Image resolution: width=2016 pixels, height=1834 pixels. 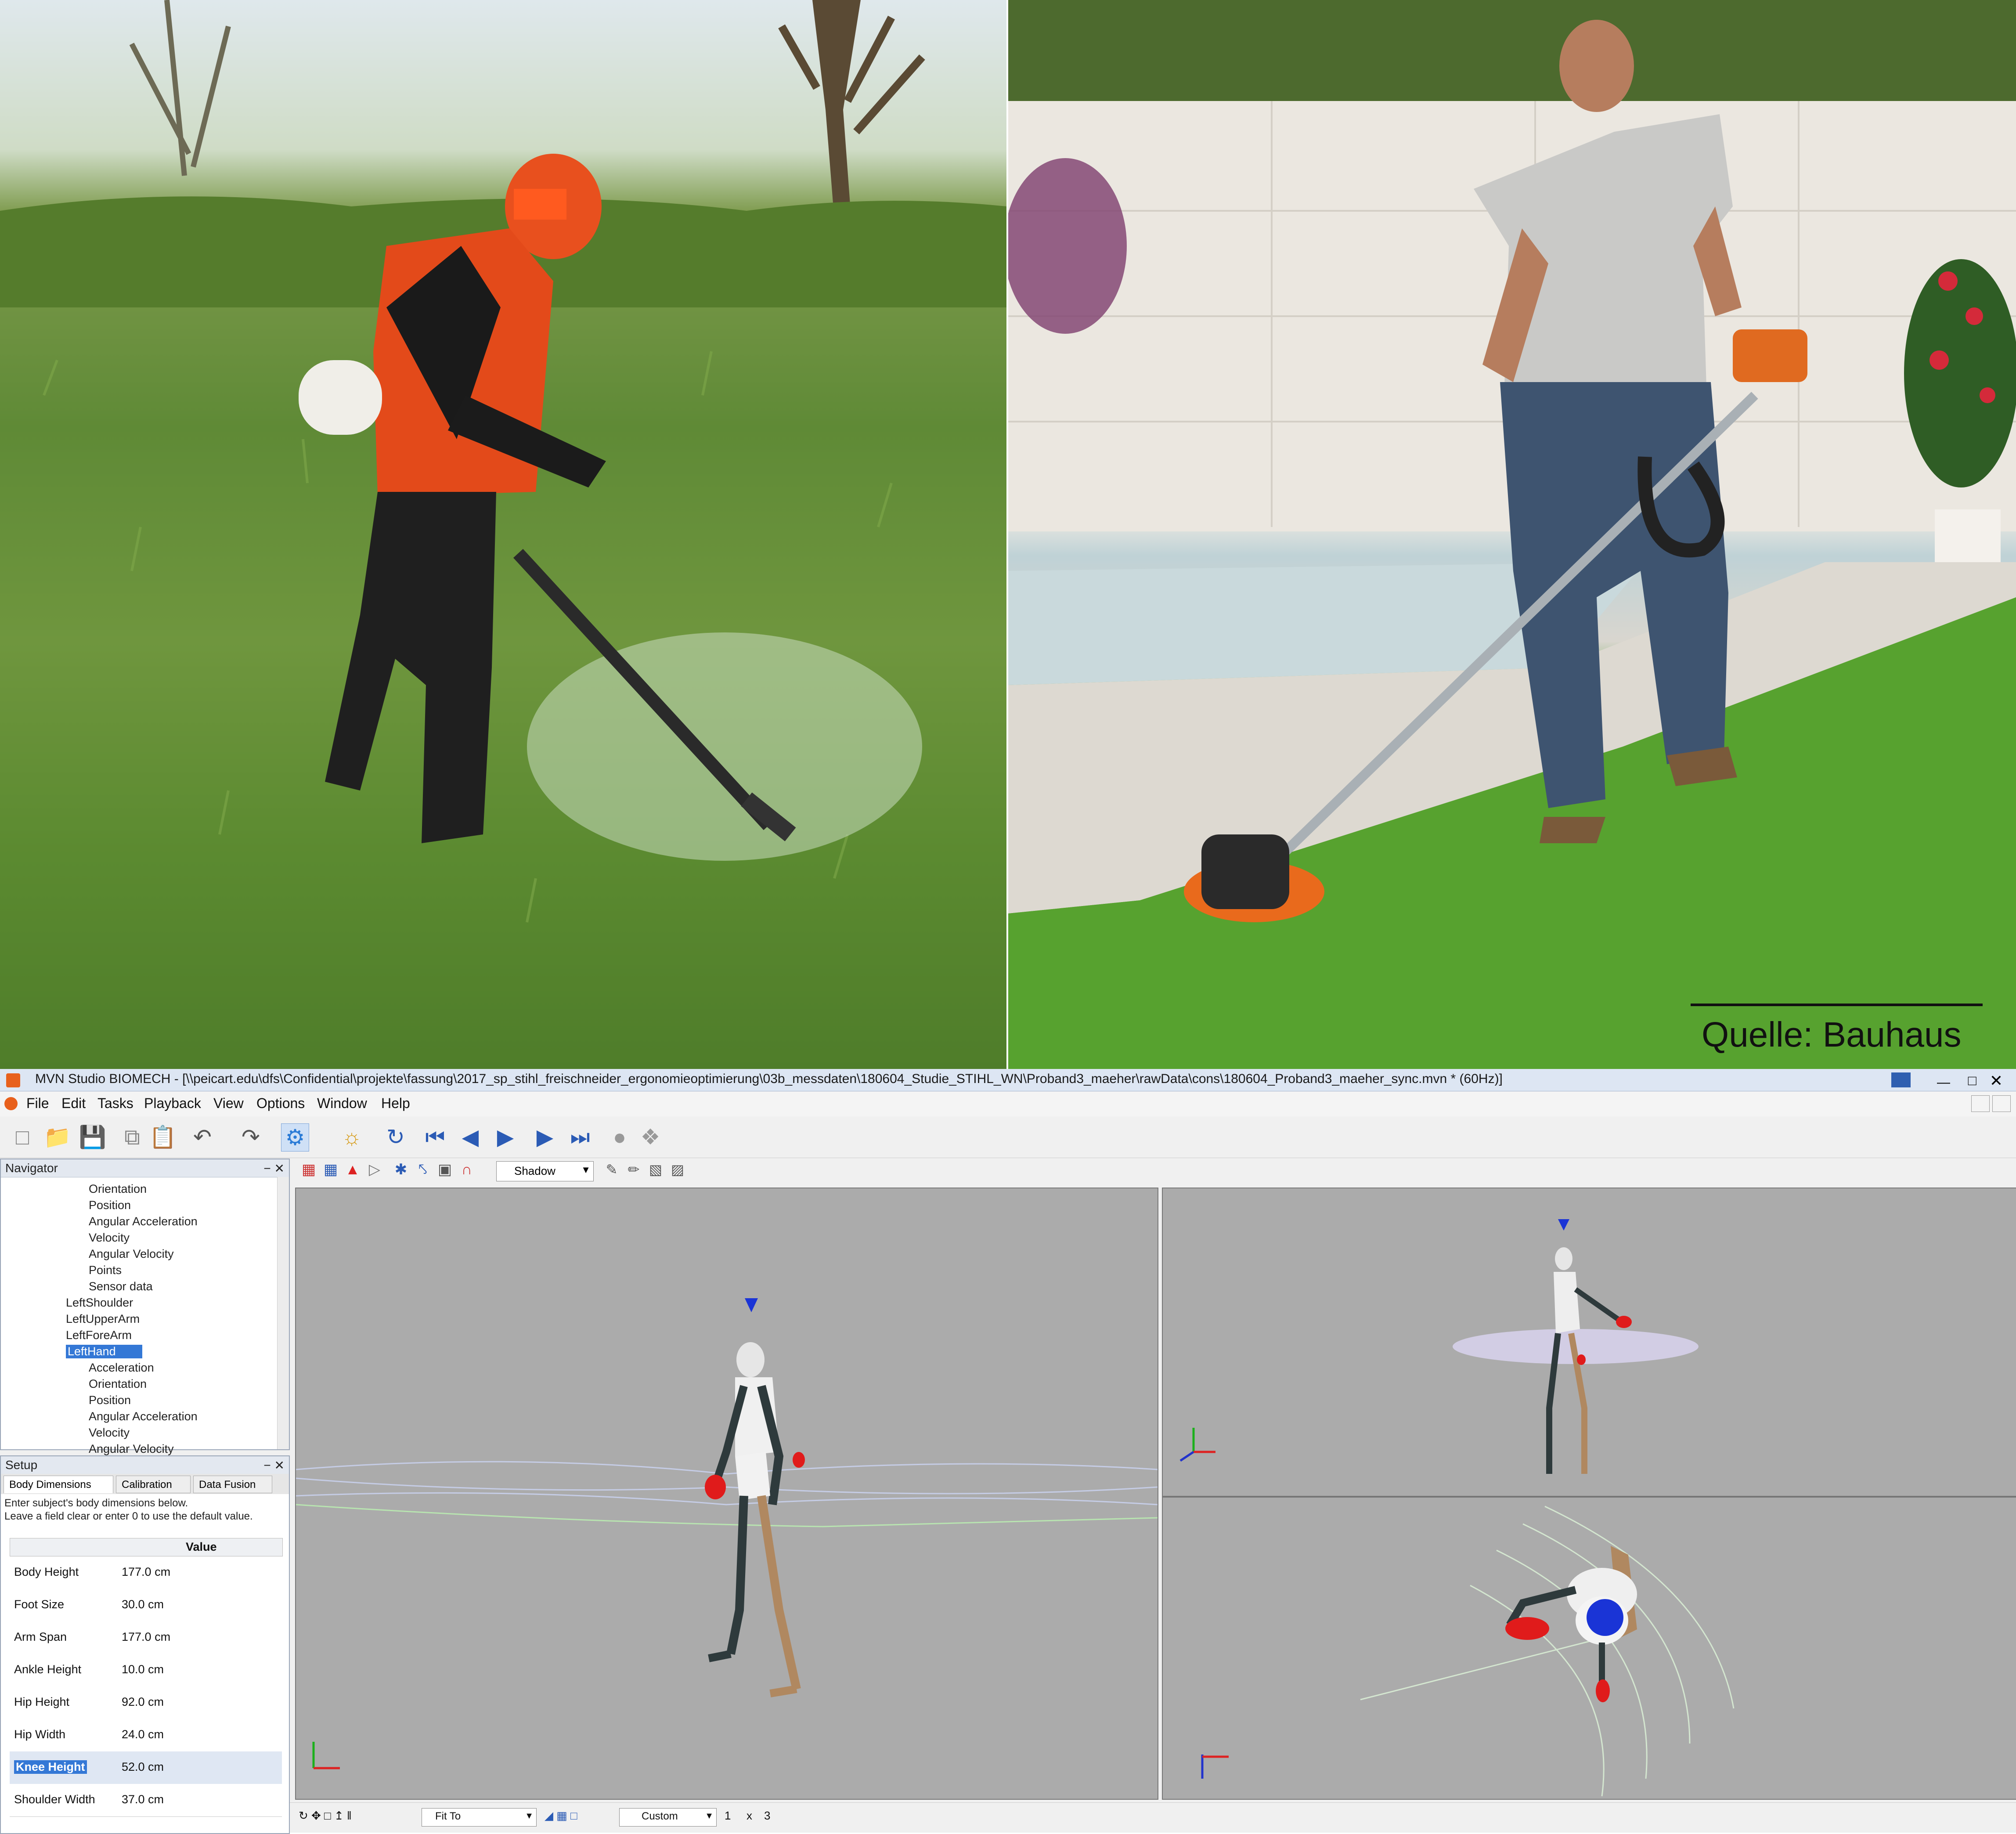 I want to click on dimension-value: 37.0 cm, so click(x=143, y=1799).